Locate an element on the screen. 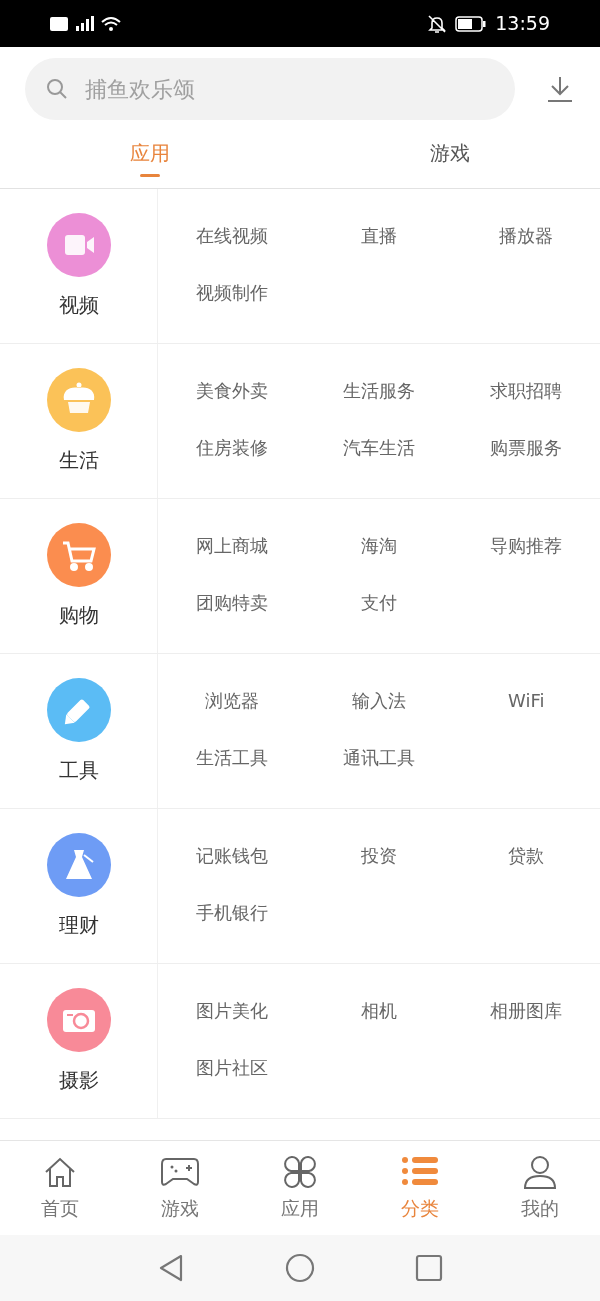 This screenshot has width=600, height=1301. subcategory-link: 相册图库 is located at coordinates (526, 1011).